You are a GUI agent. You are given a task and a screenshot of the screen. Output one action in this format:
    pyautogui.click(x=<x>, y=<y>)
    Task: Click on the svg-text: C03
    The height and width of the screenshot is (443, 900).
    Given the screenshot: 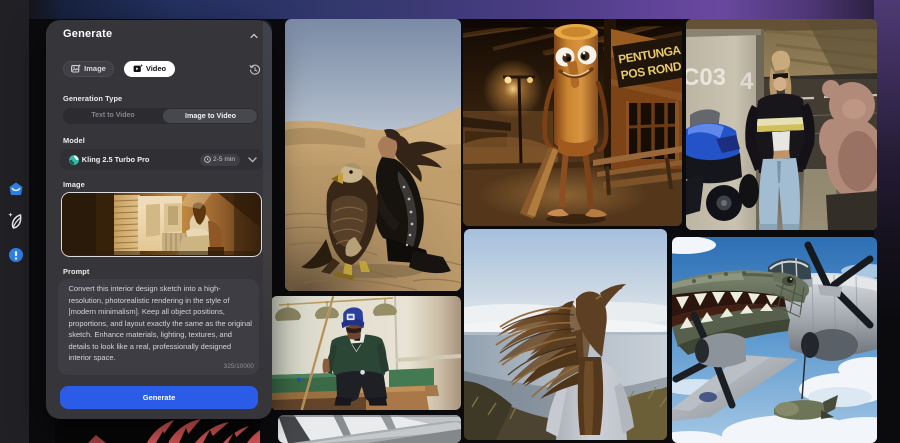 What is the action you would take?
    pyautogui.click(x=706, y=77)
    